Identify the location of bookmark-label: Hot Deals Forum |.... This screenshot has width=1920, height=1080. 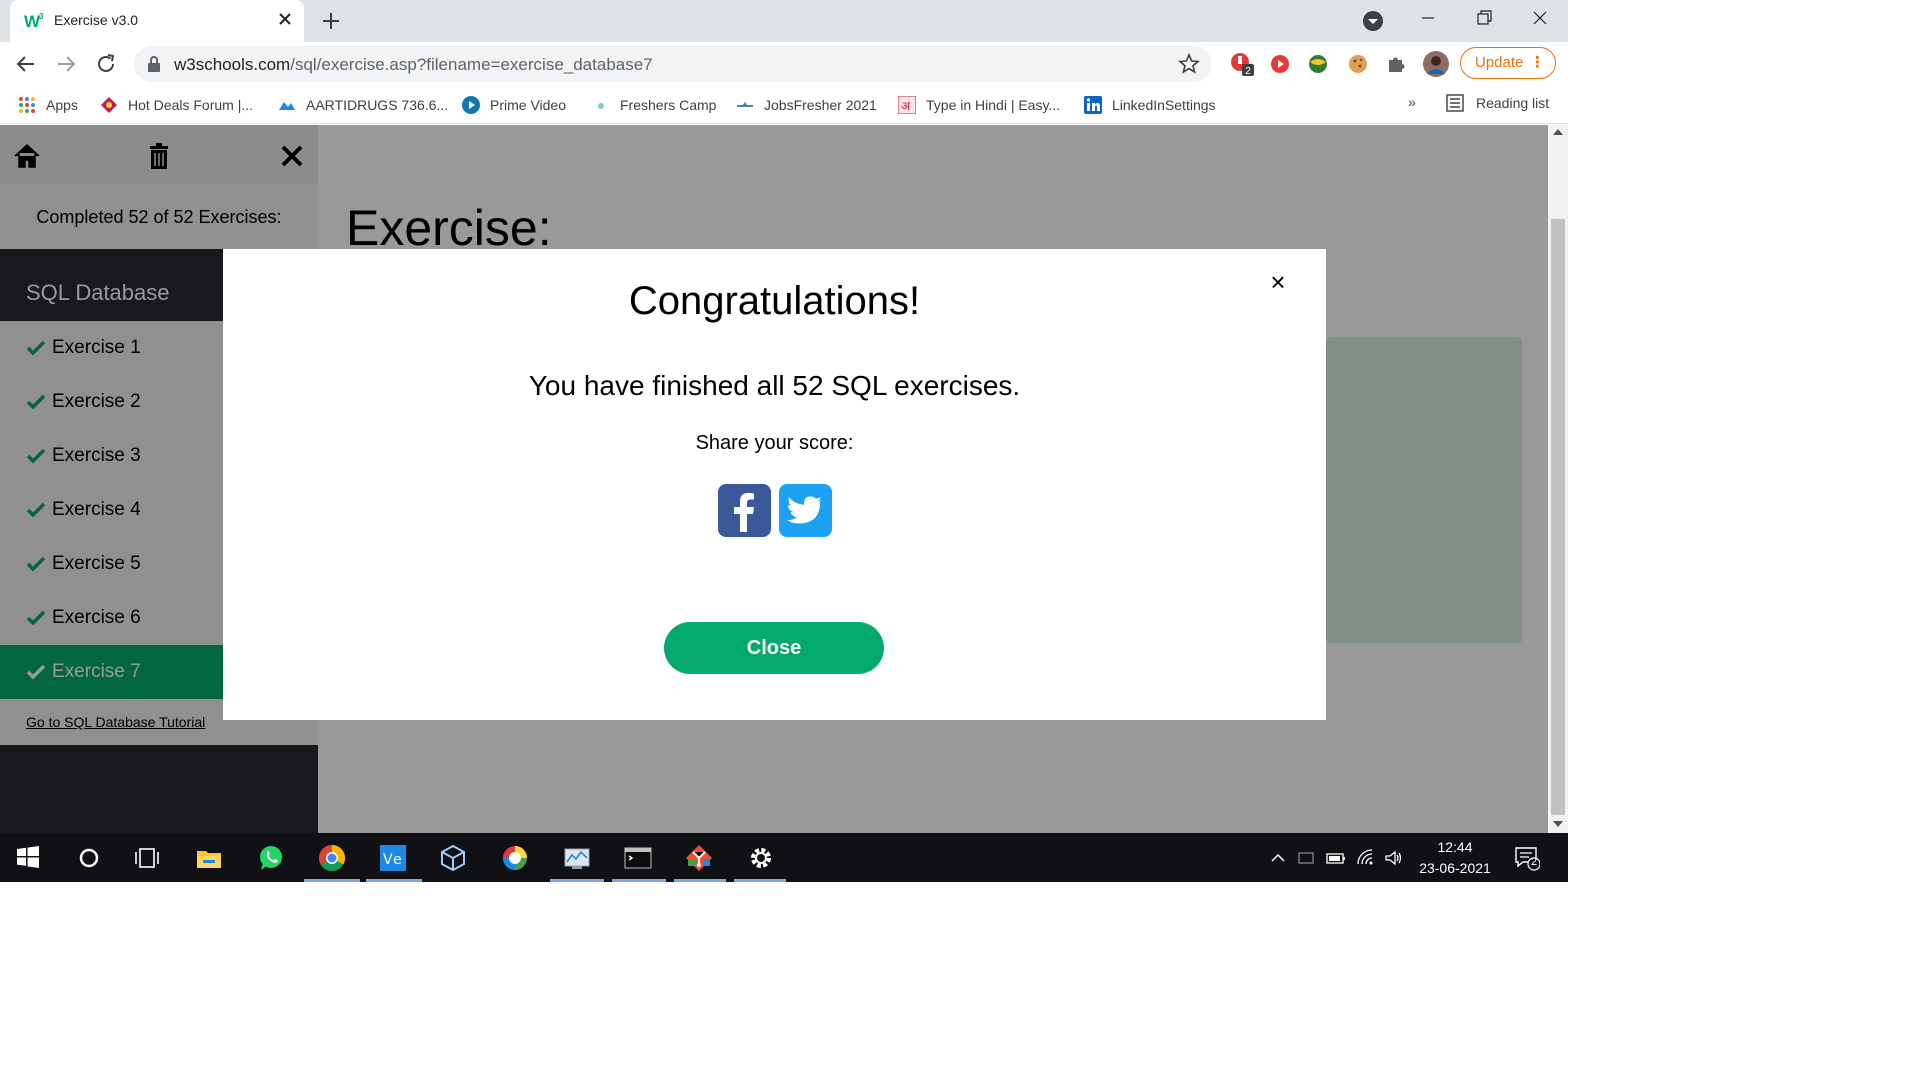
(191, 105).